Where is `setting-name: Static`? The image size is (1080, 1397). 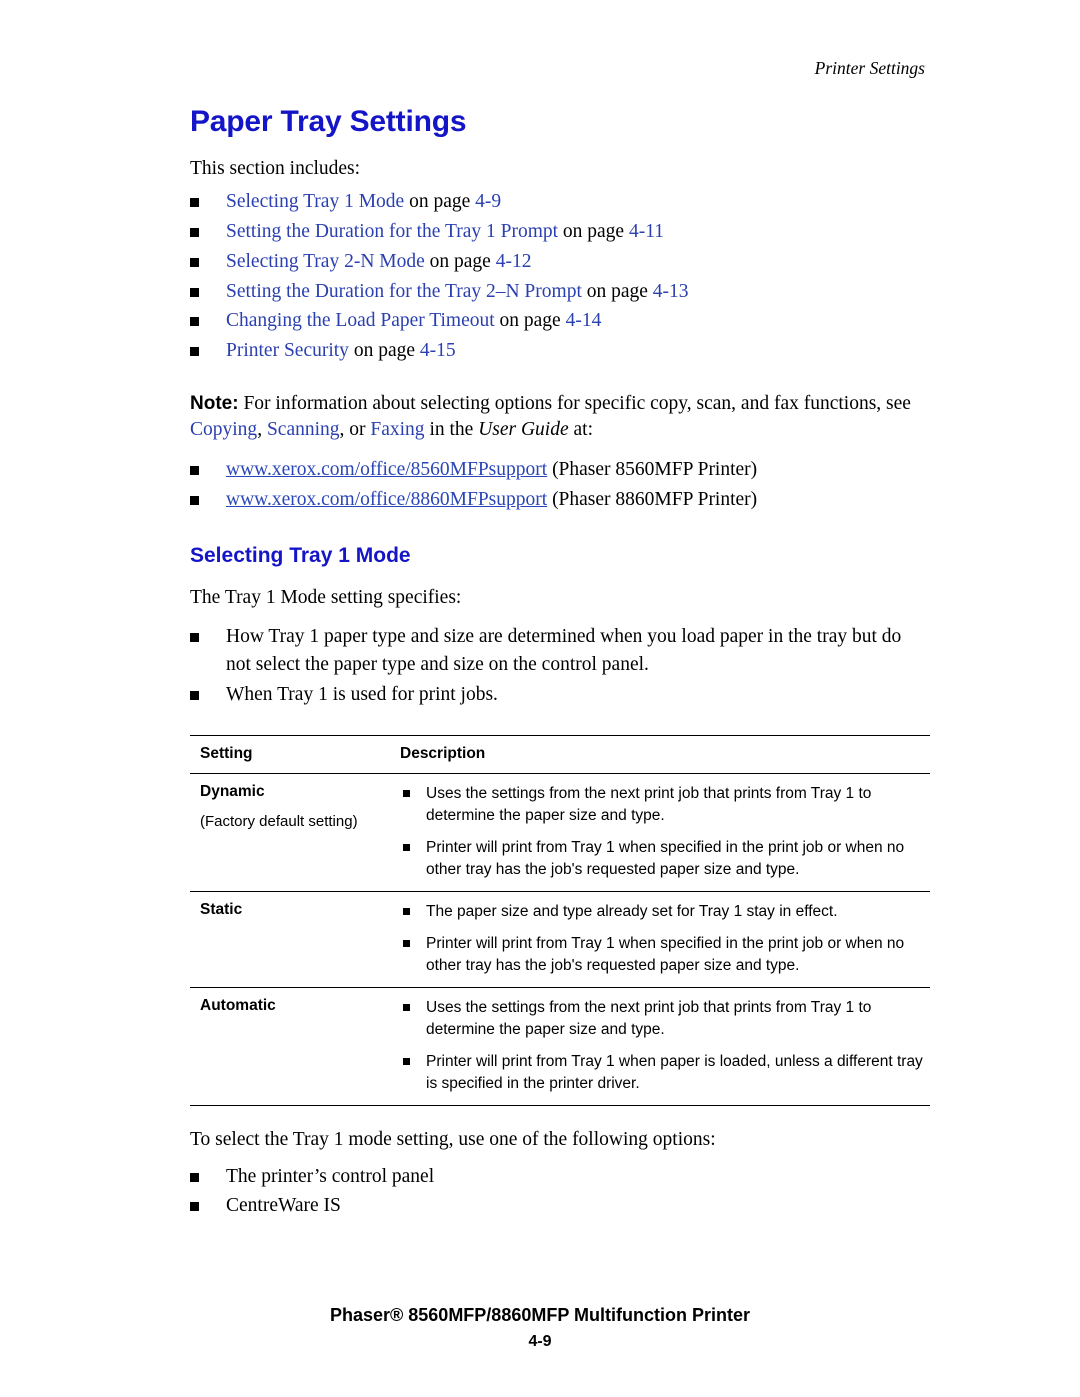 setting-name: Static is located at coordinates (221, 909).